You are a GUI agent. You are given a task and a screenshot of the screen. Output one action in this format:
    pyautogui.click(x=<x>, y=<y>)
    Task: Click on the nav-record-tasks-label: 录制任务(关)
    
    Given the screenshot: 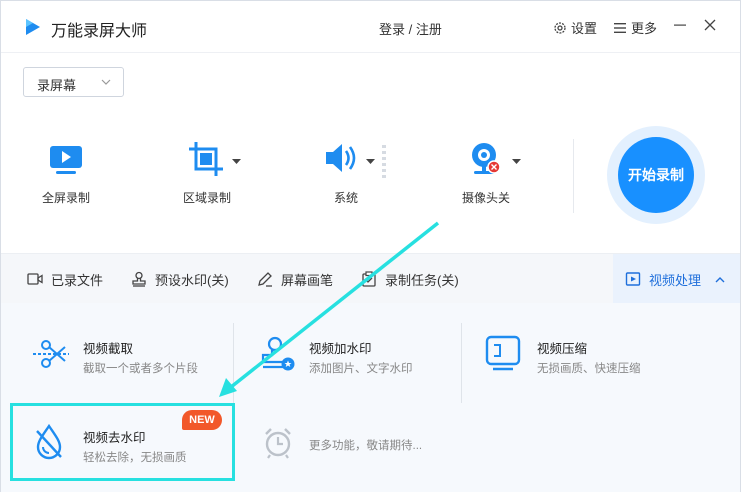 What is the action you would take?
    pyautogui.click(x=422, y=280)
    